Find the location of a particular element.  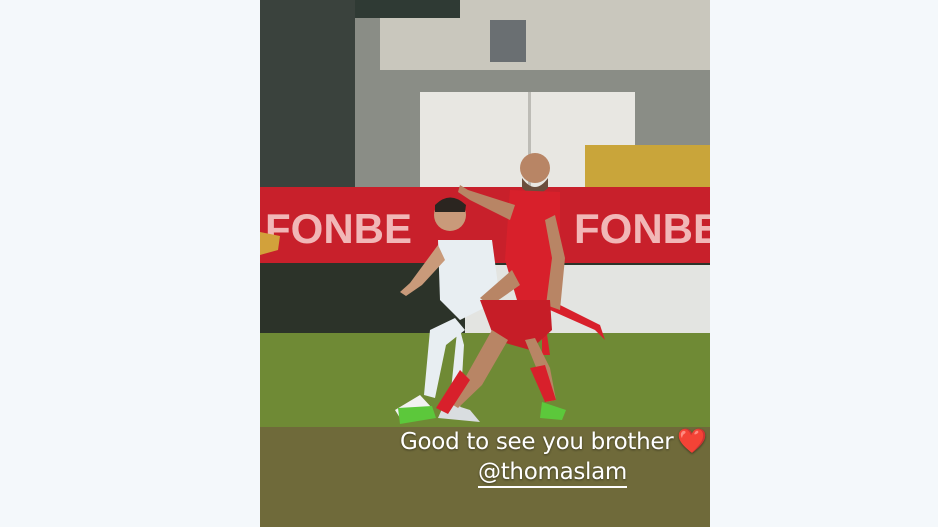

caption-line: Good to see you brother ❤️ is located at coordinates (553, 441).